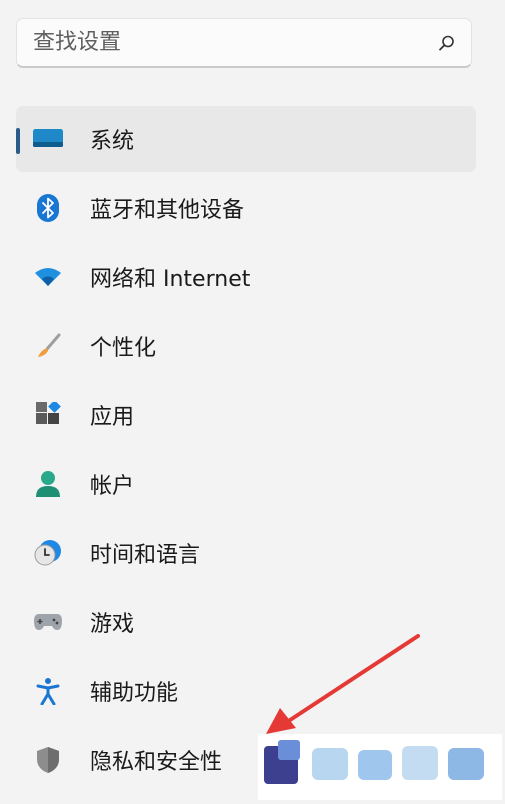 This screenshot has height=804, width=505. Describe the element at coordinates (48, 622) in the screenshot. I see `gamepad-icon` at that location.